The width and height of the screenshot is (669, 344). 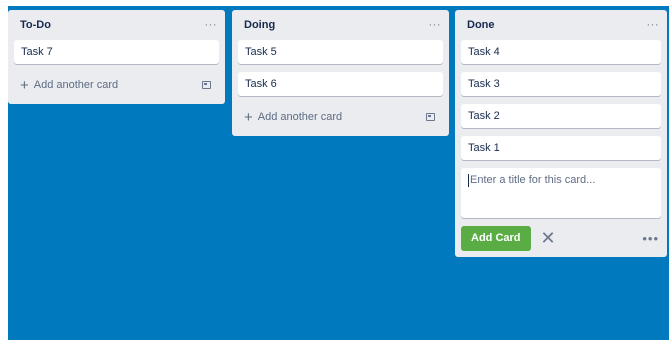 I want to click on list-title: Done, so click(x=481, y=25).